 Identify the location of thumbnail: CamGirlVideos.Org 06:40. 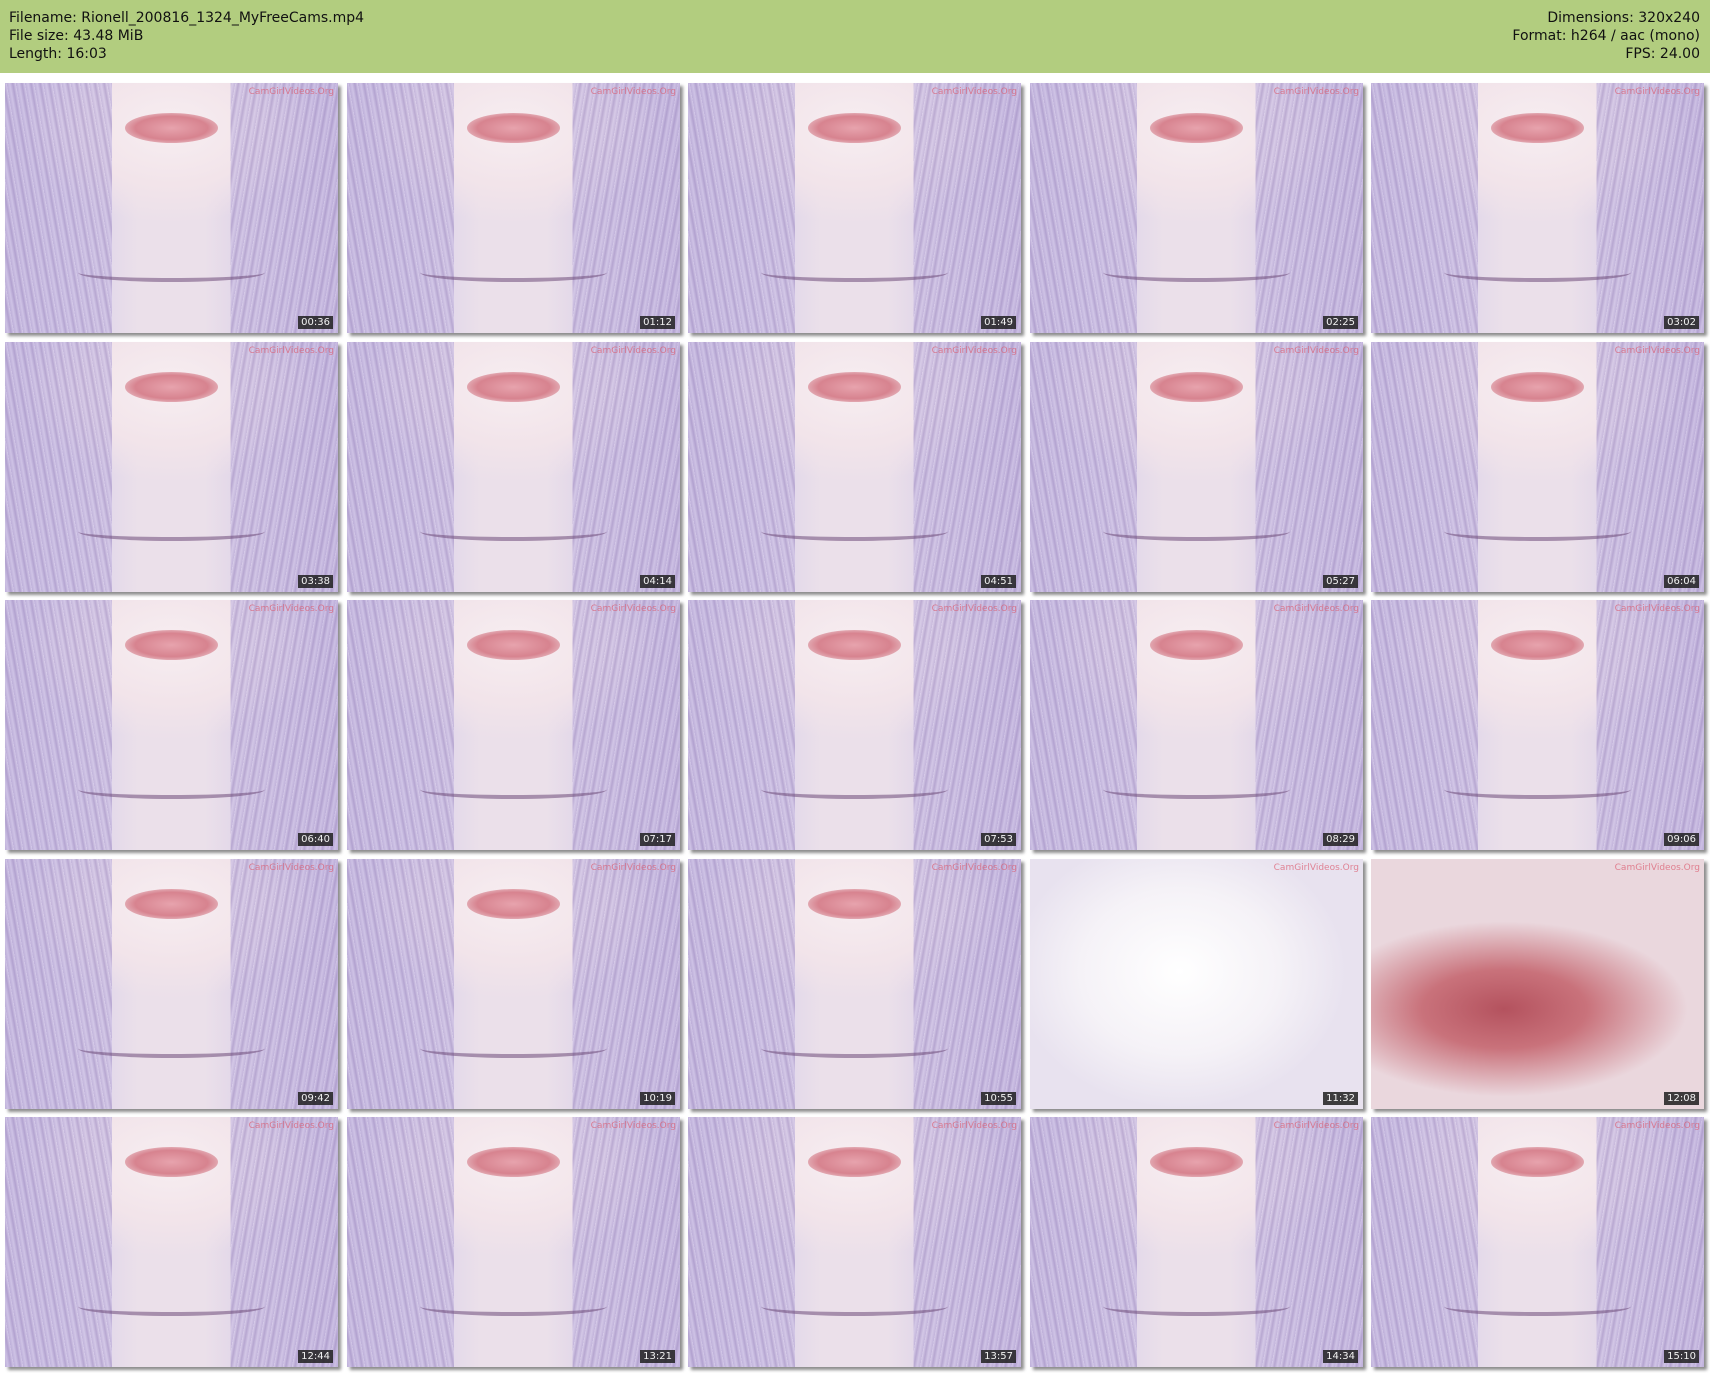
(171, 725).